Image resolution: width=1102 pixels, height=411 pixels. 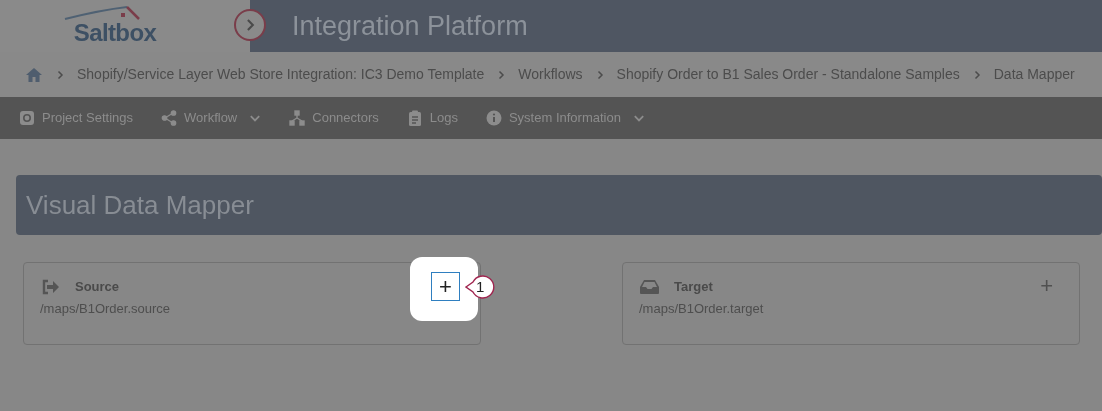 What do you see at coordinates (480, 287) in the screenshot?
I see `callout-badge: 1` at bounding box center [480, 287].